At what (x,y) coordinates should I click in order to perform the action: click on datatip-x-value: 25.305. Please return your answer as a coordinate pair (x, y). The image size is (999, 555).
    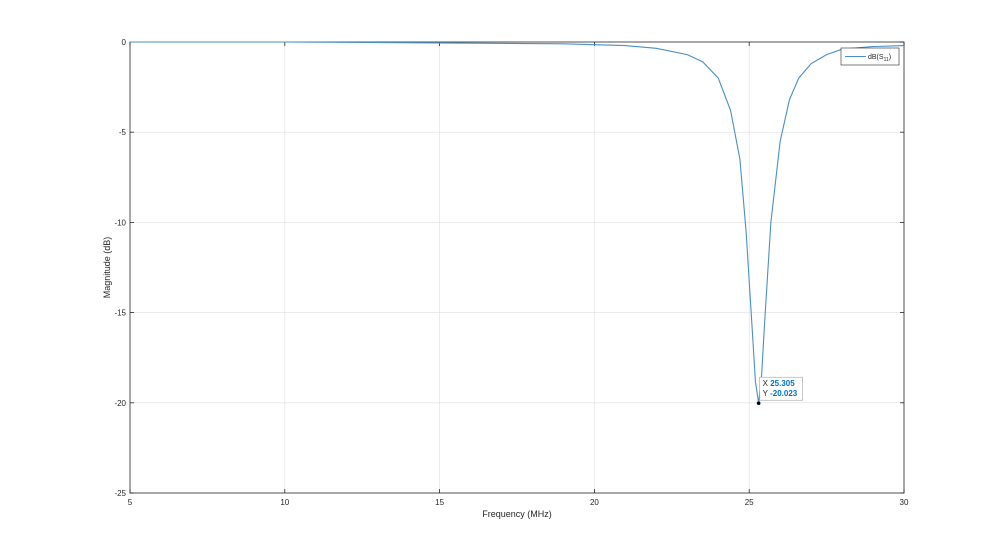
    Looking at the image, I should click on (782, 383).